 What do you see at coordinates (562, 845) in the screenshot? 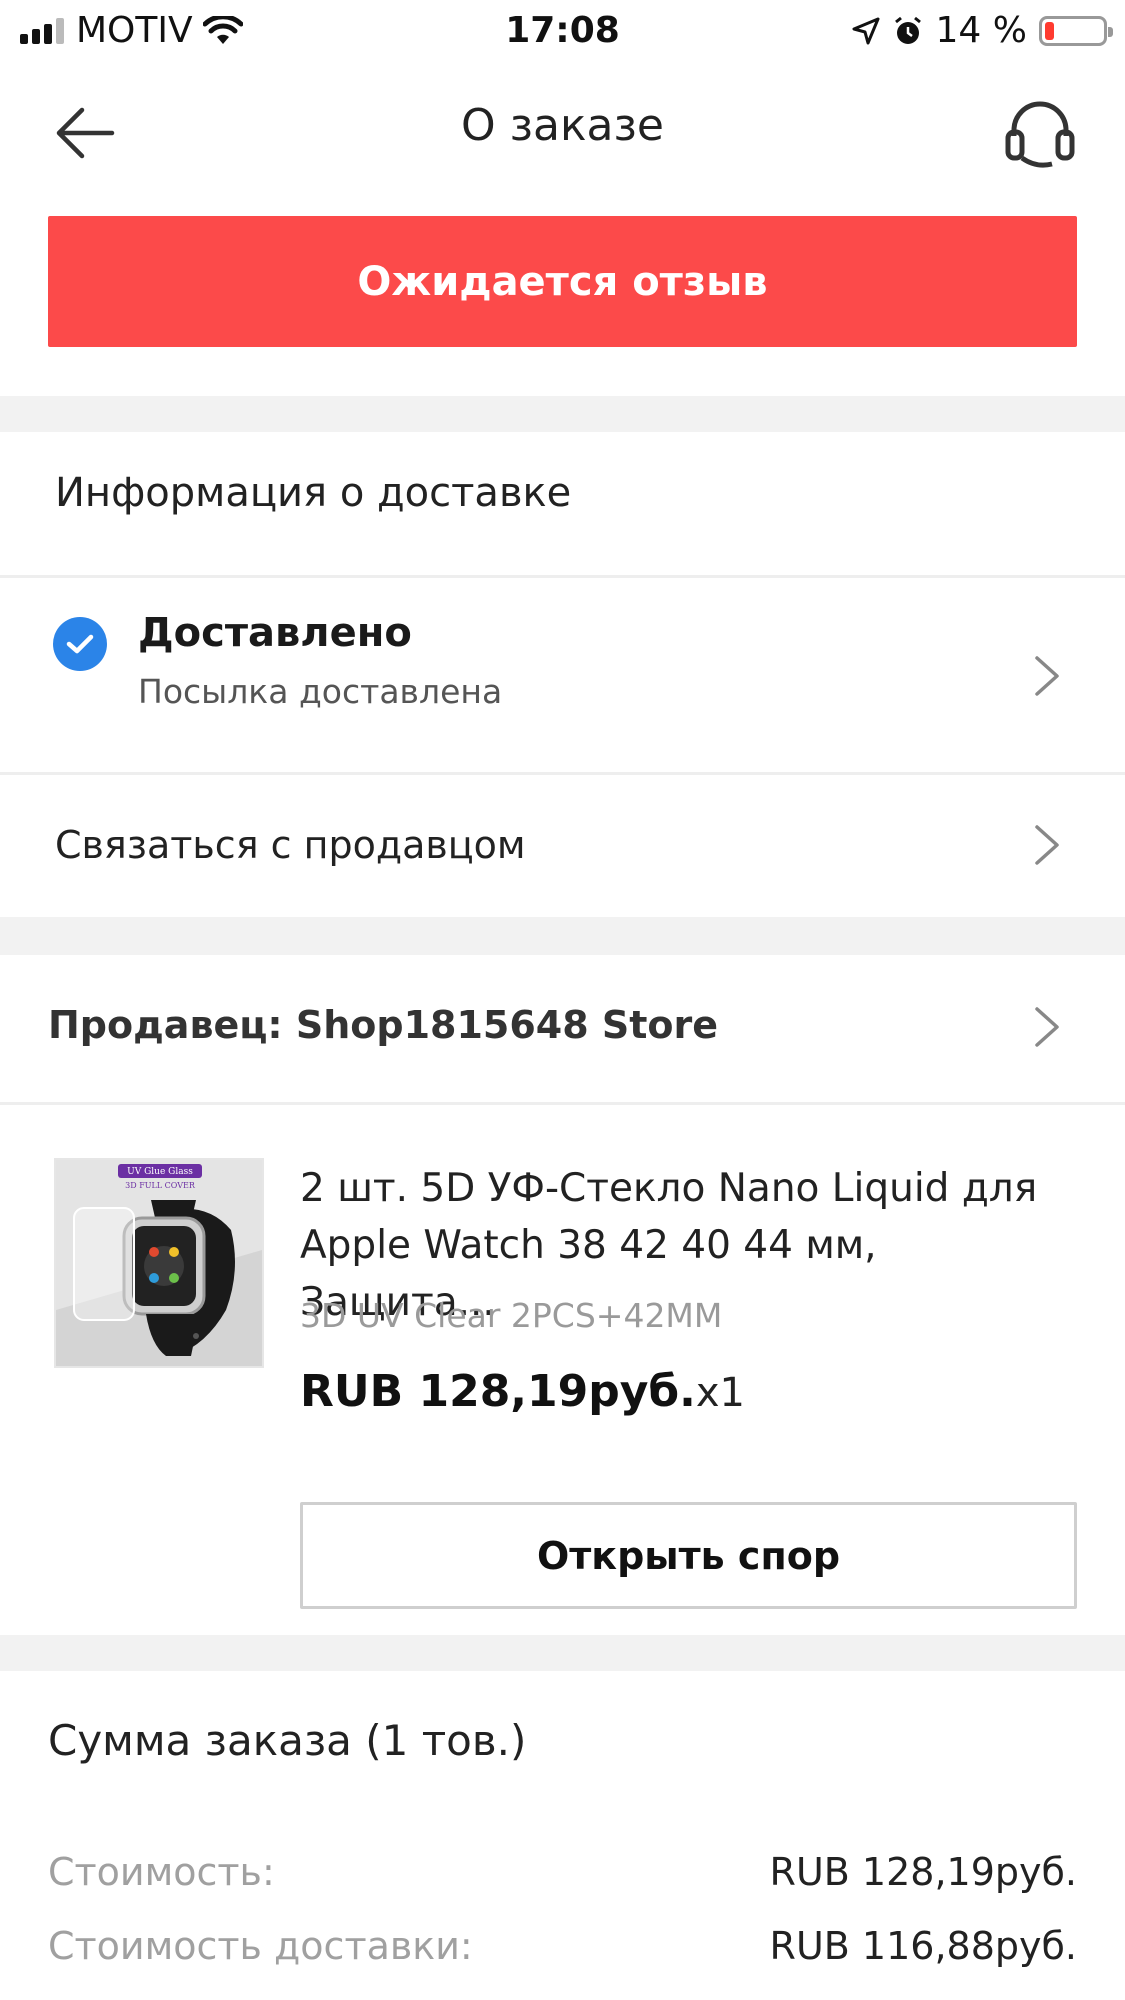
I see `contact-seller-row: Связаться с продавцом` at bounding box center [562, 845].